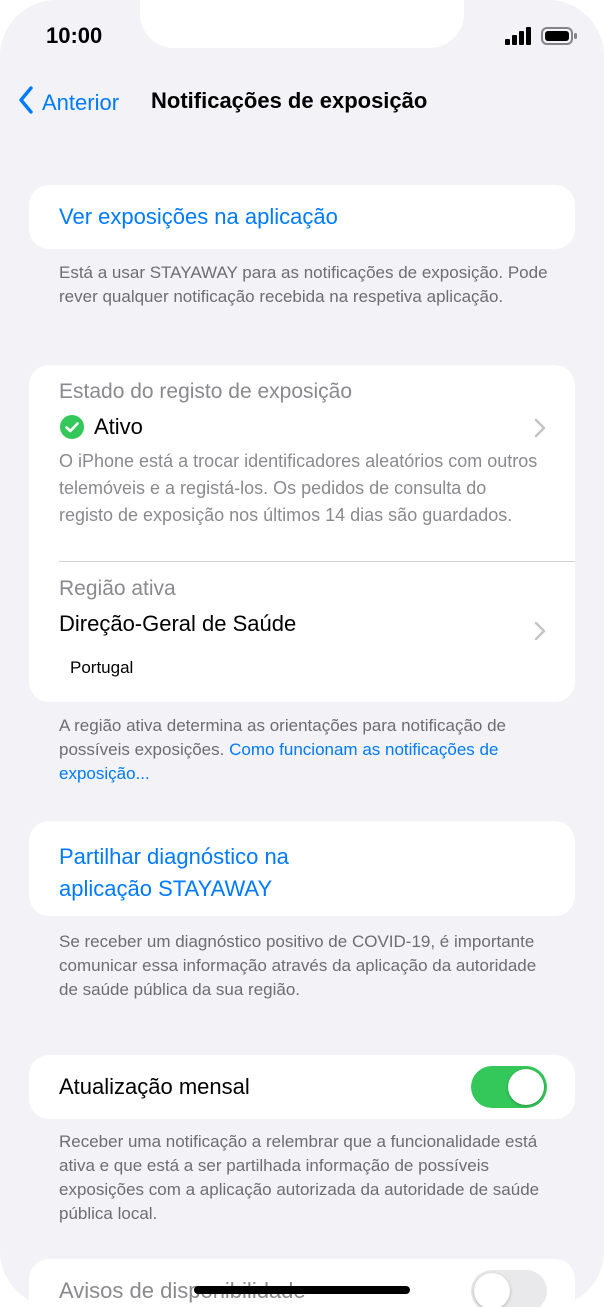  What do you see at coordinates (117, 588) in the screenshot?
I see `active-region-label: Região ativa` at bounding box center [117, 588].